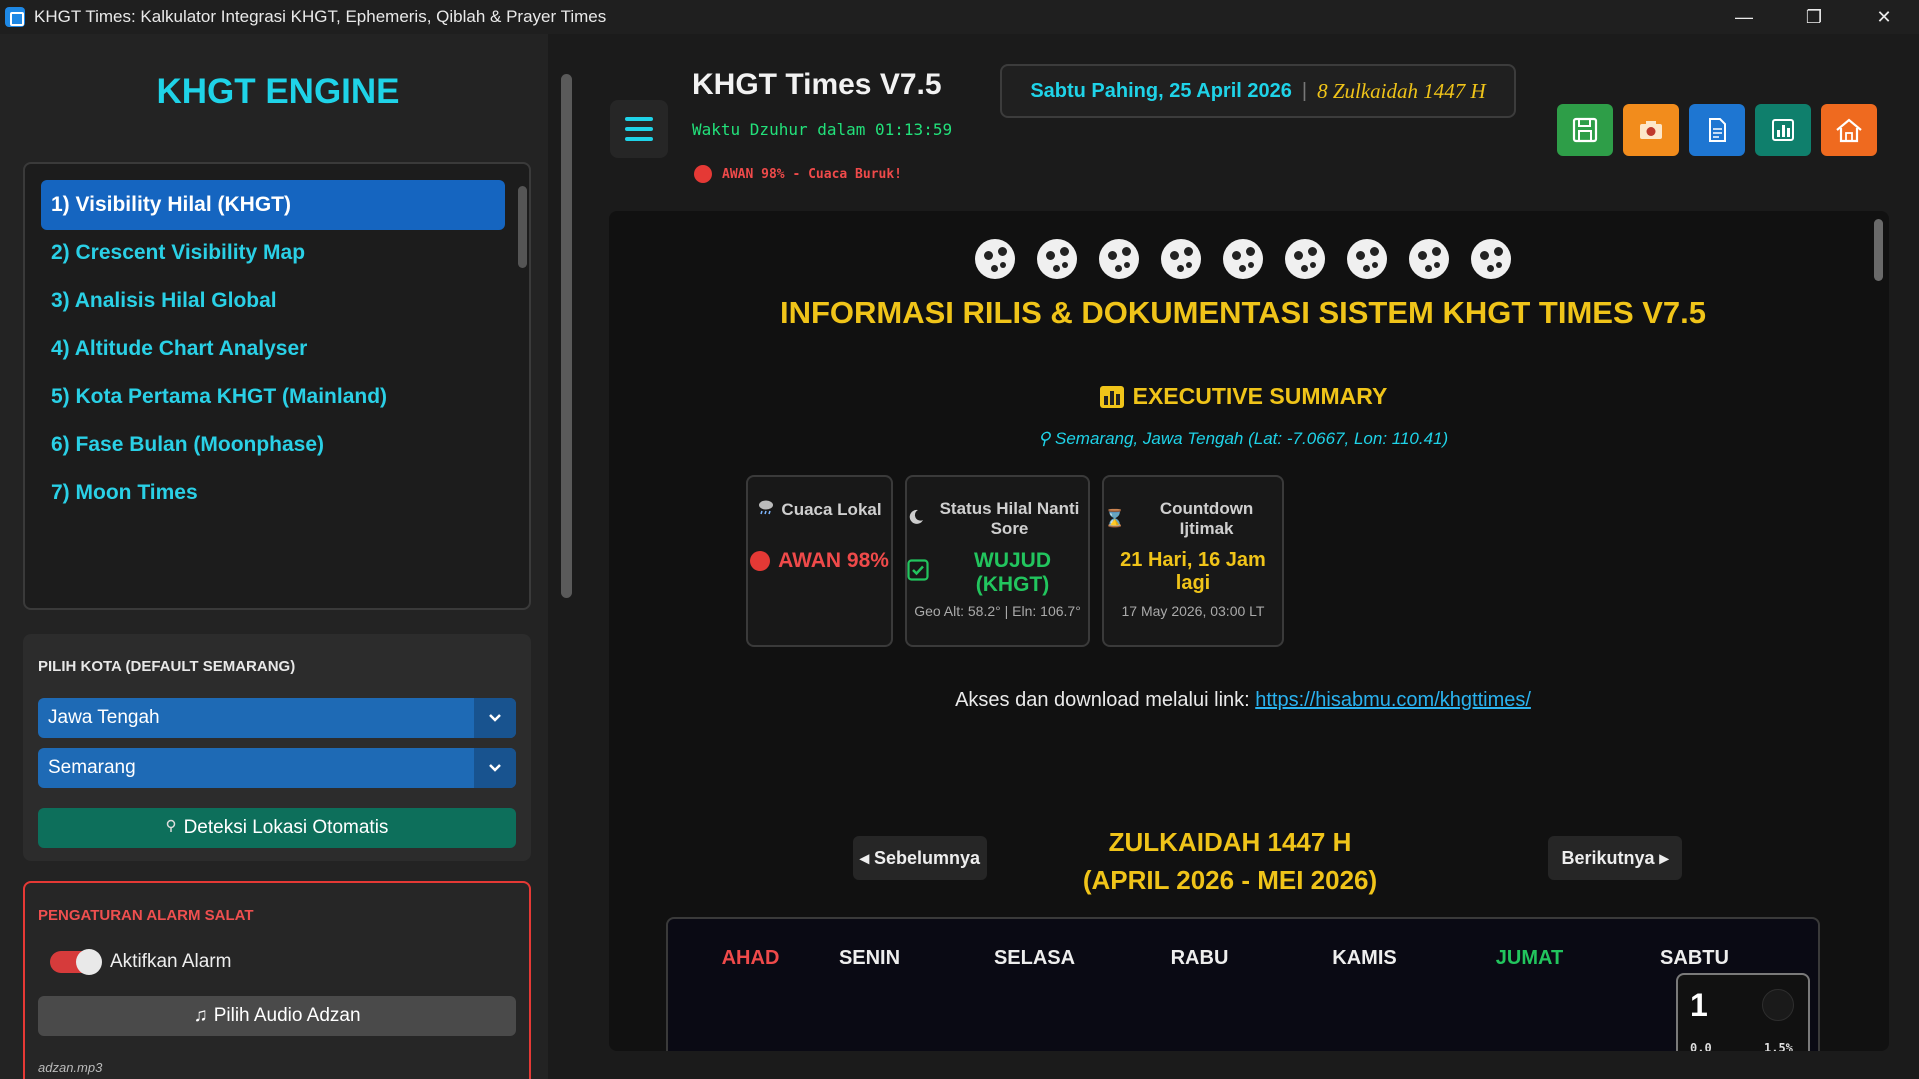 The height and width of the screenshot is (1079, 1919). I want to click on hilal-status-value-text: WUJUD (KHGT), so click(1012, 572).